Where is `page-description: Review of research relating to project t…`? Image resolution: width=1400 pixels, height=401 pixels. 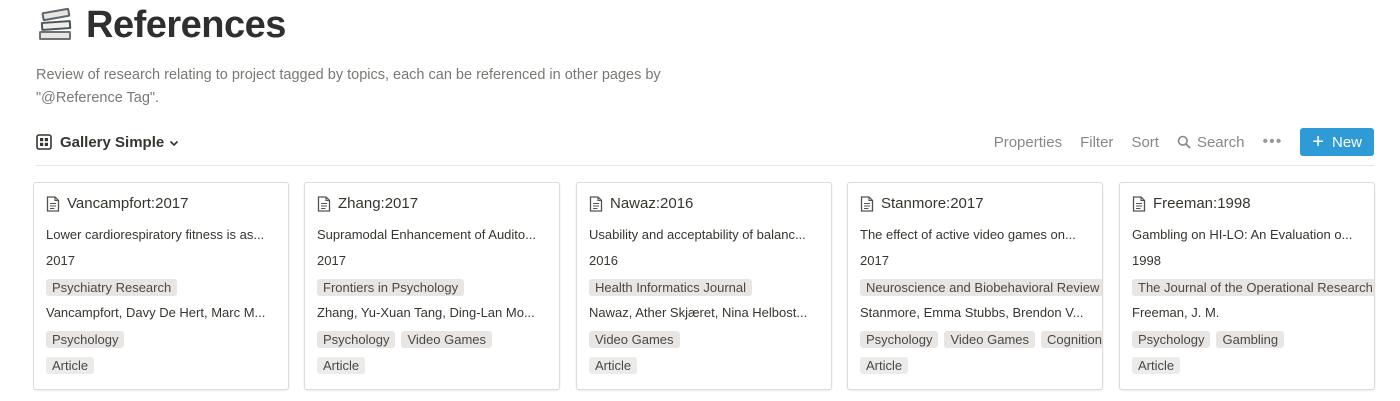
page-description: Review of research relating to project t… is located at coordinates (386, 87).